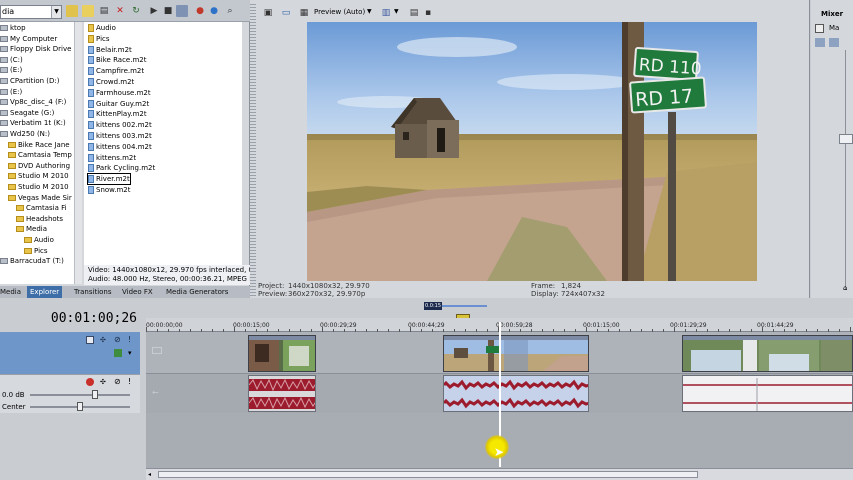  Describe the element at coordinates (304, 13) in the screenshot. I see `preview-quality-icon: ▦` at that location.